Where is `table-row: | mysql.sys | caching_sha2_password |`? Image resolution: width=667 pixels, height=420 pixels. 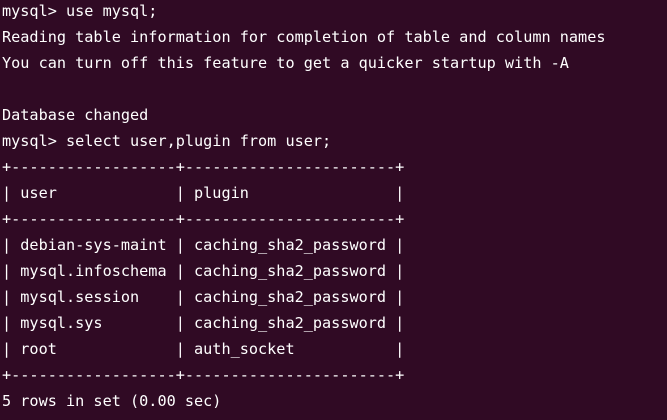 table-row: | mysql.sys | caching_sha2_password | is located at coordinates (203, 323).